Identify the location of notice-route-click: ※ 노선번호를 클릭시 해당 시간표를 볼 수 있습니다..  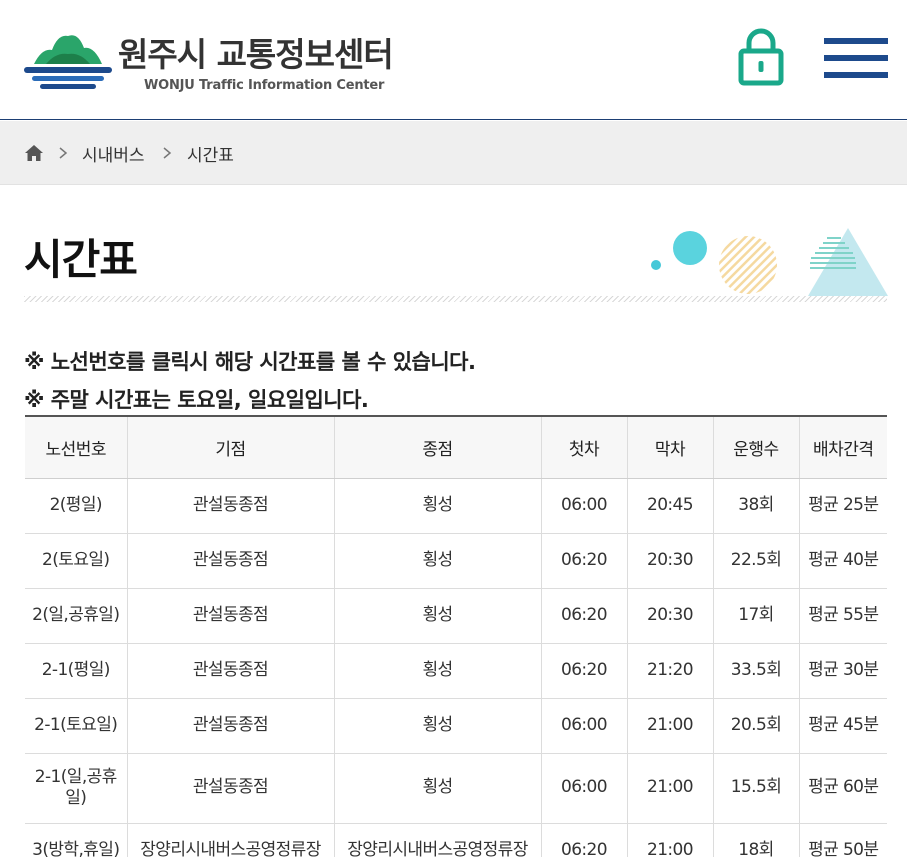
(250, 362).